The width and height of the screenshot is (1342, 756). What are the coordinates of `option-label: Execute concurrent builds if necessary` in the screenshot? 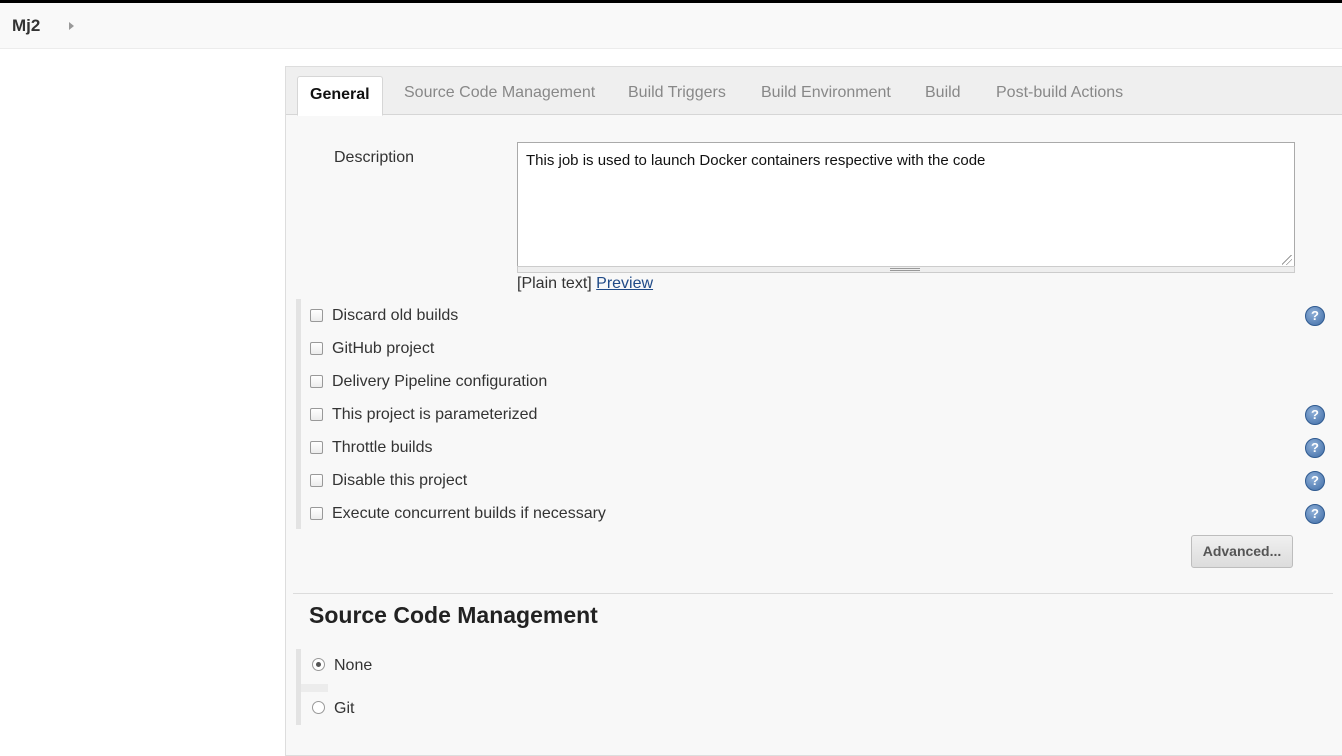 It's located at (469, 513).